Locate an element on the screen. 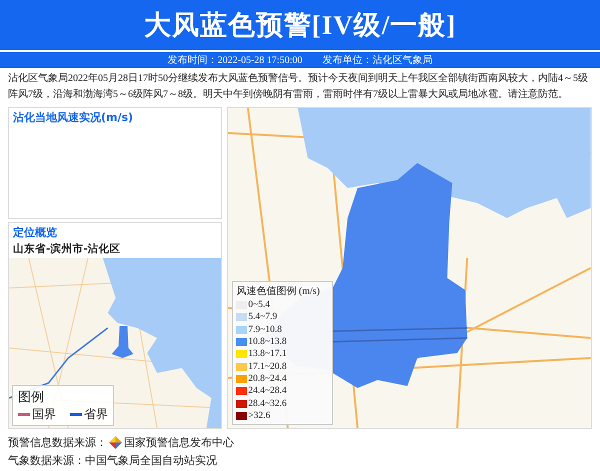 The width and height of the screenshot is (600, 471). legend-label: 7.9~10.8 is located at coordinates (265, 329).